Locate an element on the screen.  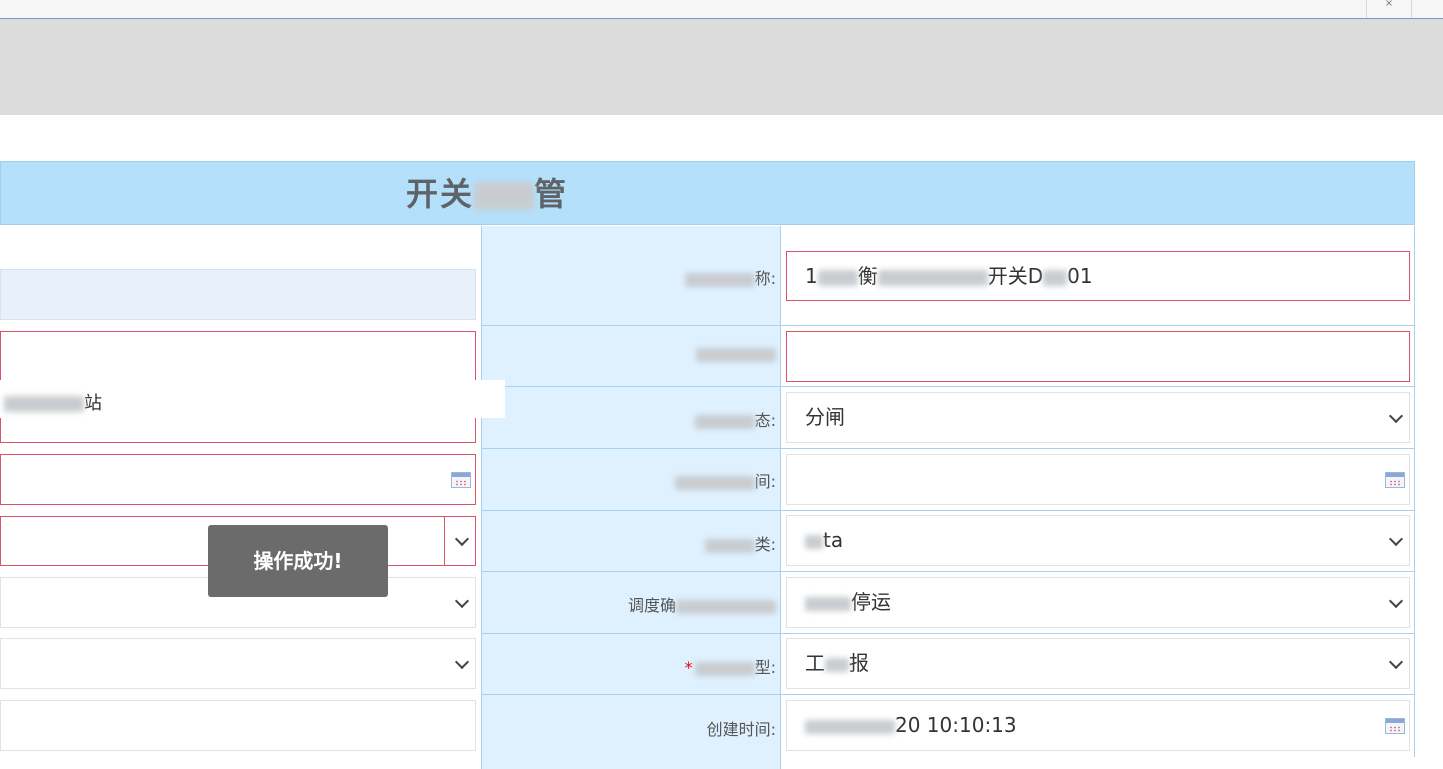
label-report-type: * 型: is located at coordinates (730, 667).